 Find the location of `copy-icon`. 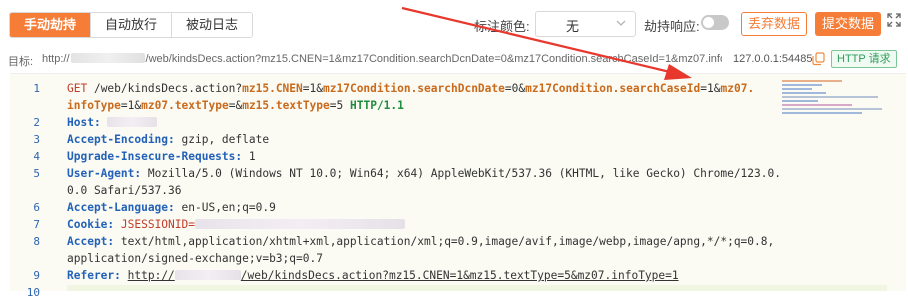

copy-icon is located at coordinates (818, 59).